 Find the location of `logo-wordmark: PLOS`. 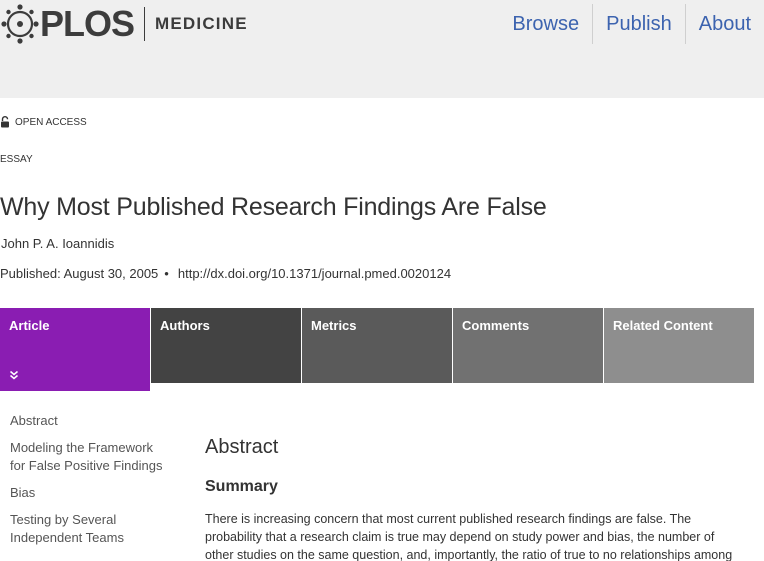

logo-wordmark: PLOS is located at coordinates (87, 23).